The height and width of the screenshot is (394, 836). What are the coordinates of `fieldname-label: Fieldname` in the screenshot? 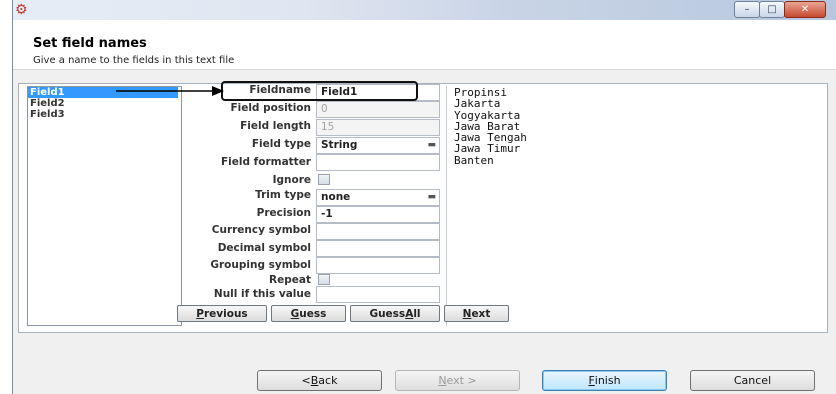 It's located at (280, 90).